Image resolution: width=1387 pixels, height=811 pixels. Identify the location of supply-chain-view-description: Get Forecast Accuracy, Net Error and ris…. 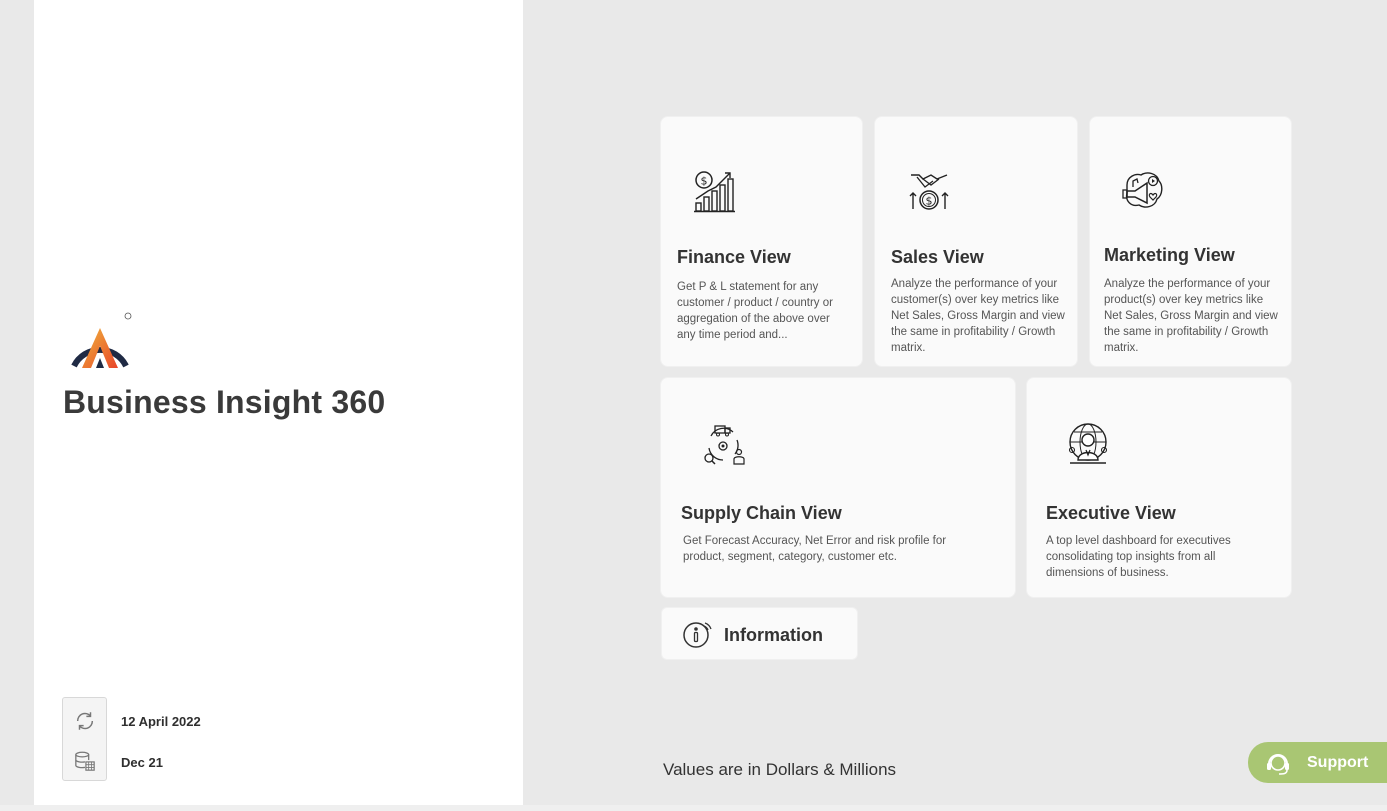
(815, 549).